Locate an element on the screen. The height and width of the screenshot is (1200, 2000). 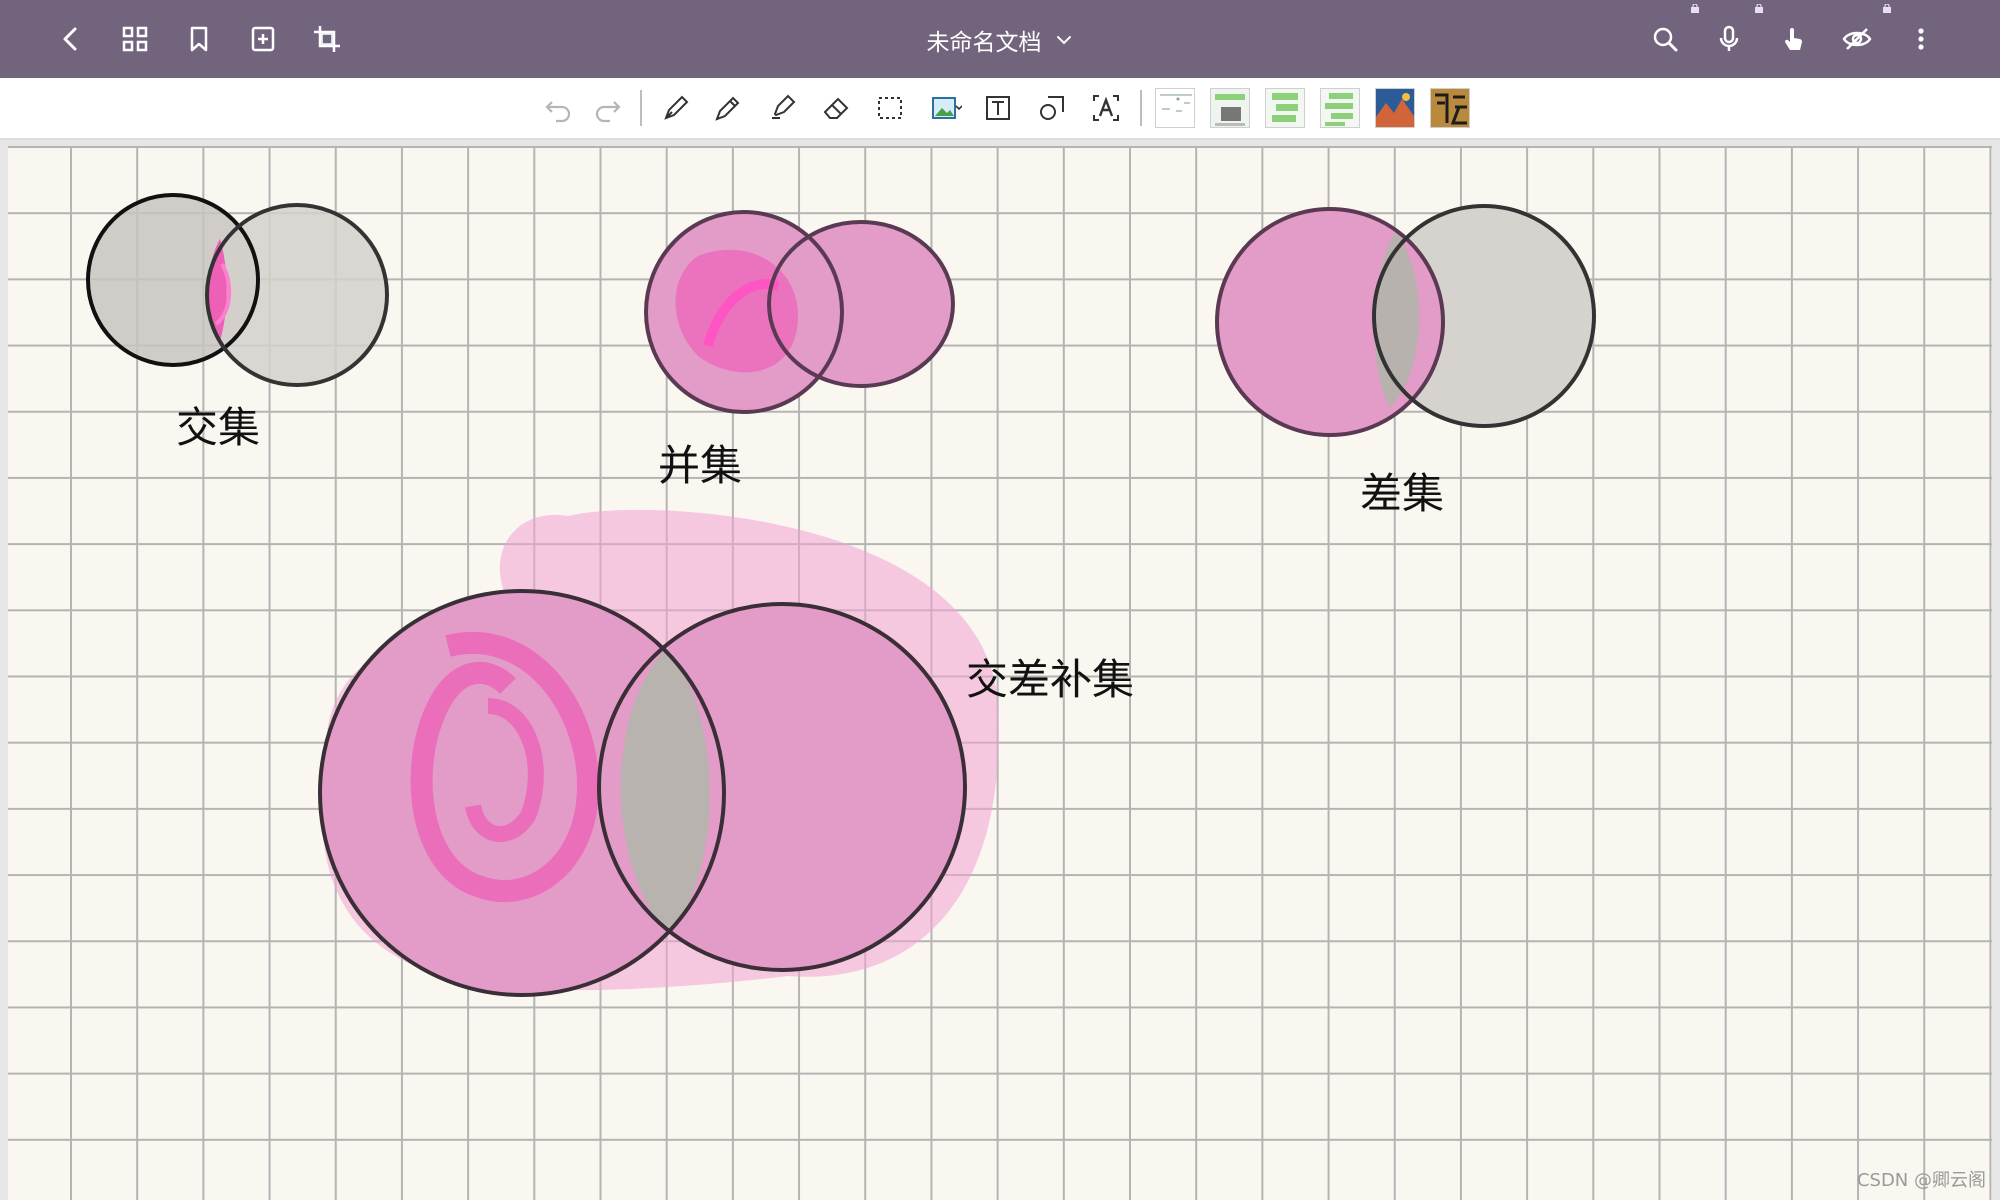
fountain-pen-icon is located at coordinates (676, 107).